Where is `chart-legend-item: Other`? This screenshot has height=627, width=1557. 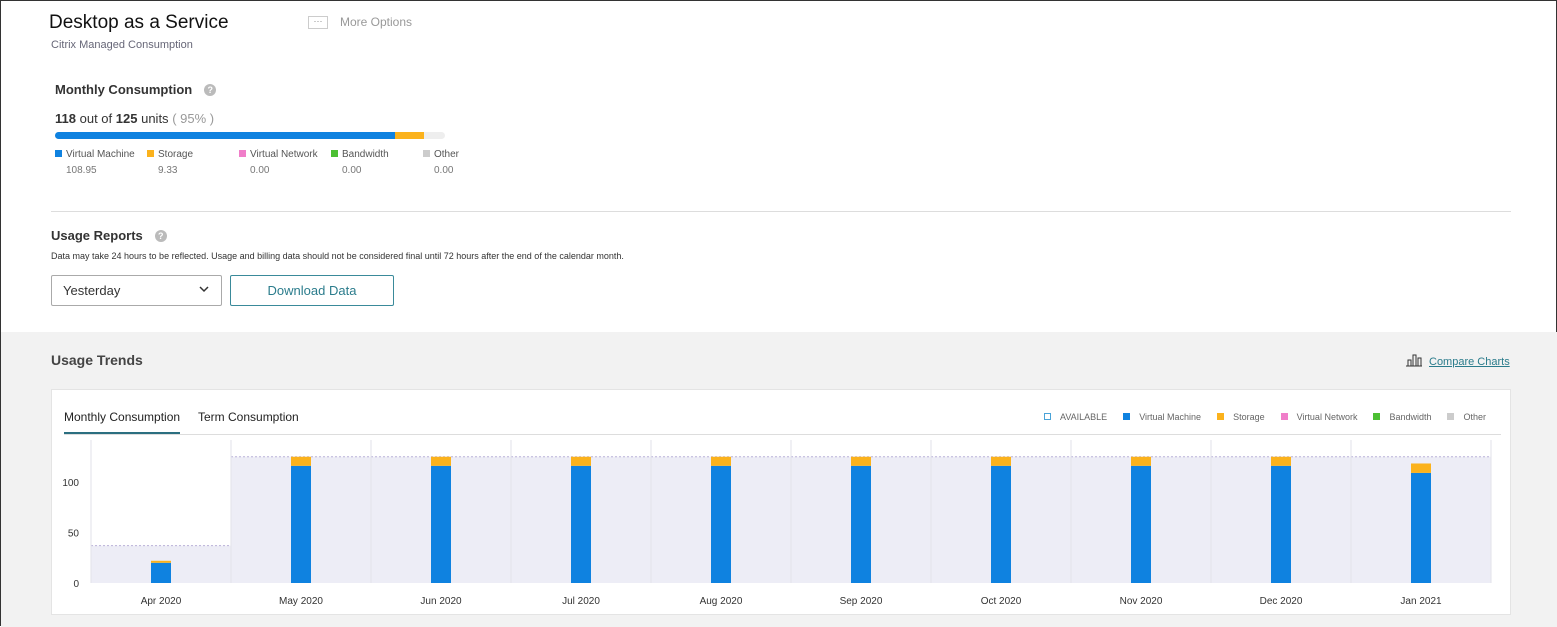 chart-legend-item: Other is located at coordinates (1466, 417).